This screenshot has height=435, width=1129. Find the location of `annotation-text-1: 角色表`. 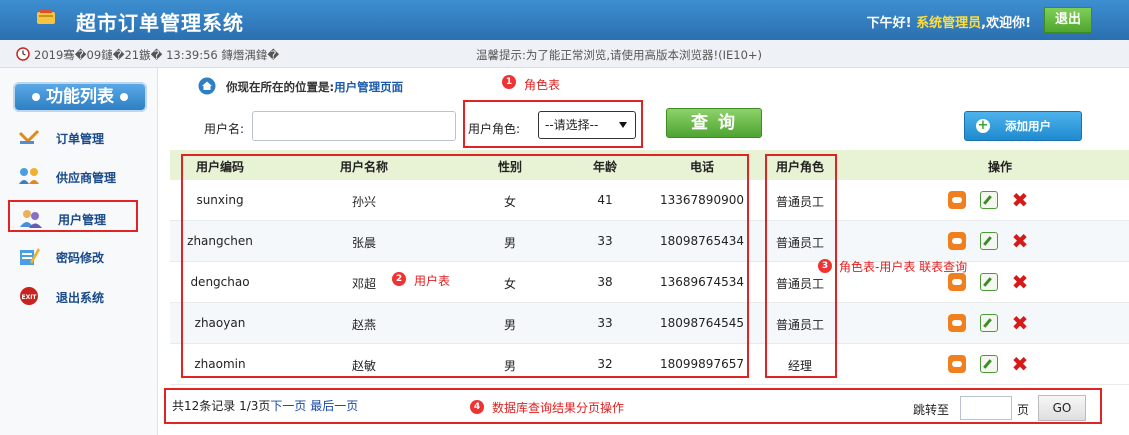

annotation-text-1: 角色表 is located at coordinates (542, 85).